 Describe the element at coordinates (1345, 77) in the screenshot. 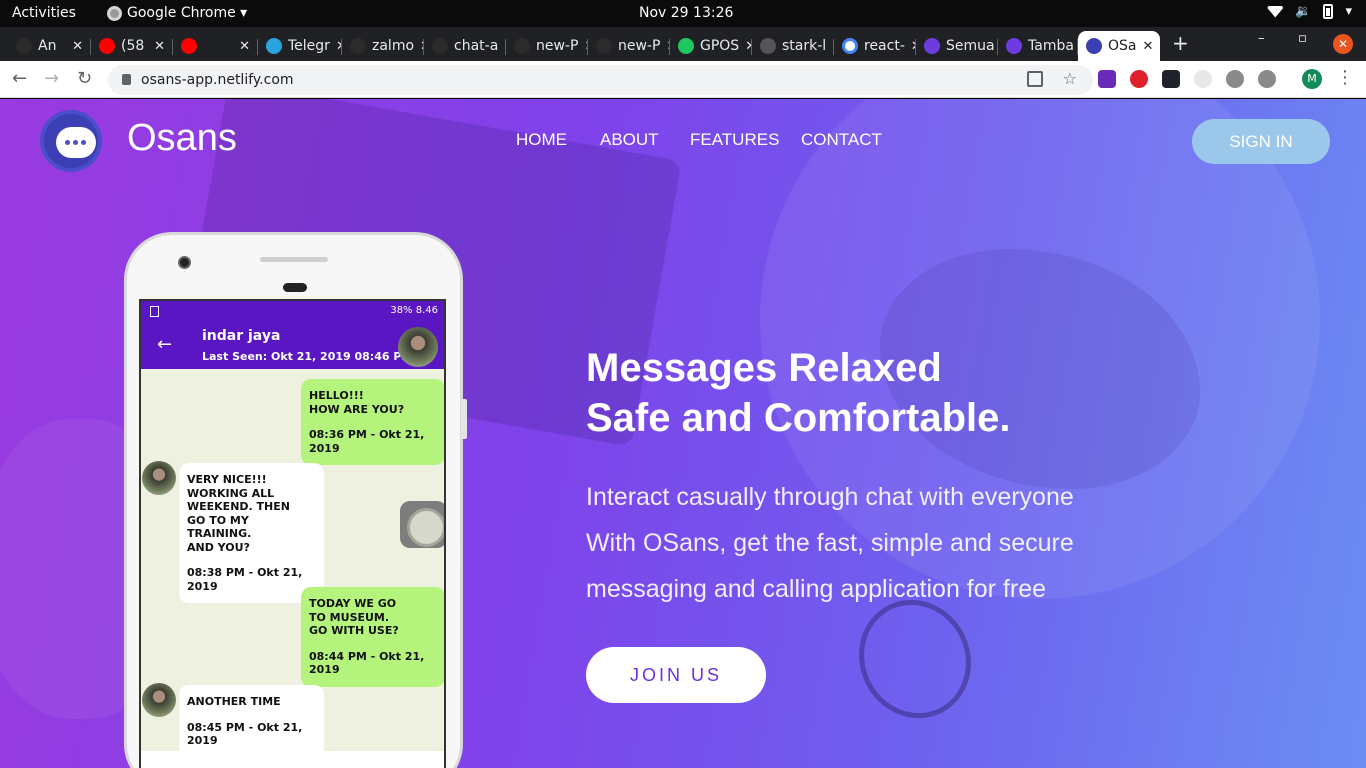

I see `menu-icon: ⋮` at that location.